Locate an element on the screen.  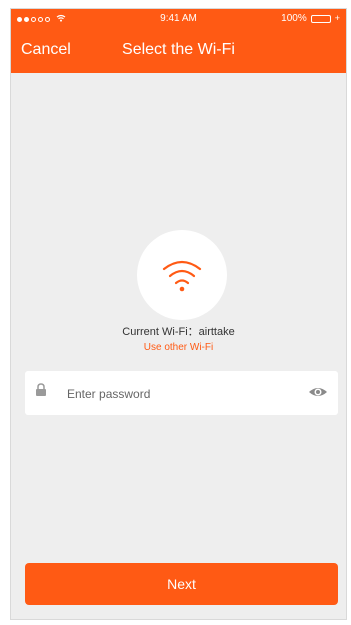
password-input is located at coordinates (182, 394).